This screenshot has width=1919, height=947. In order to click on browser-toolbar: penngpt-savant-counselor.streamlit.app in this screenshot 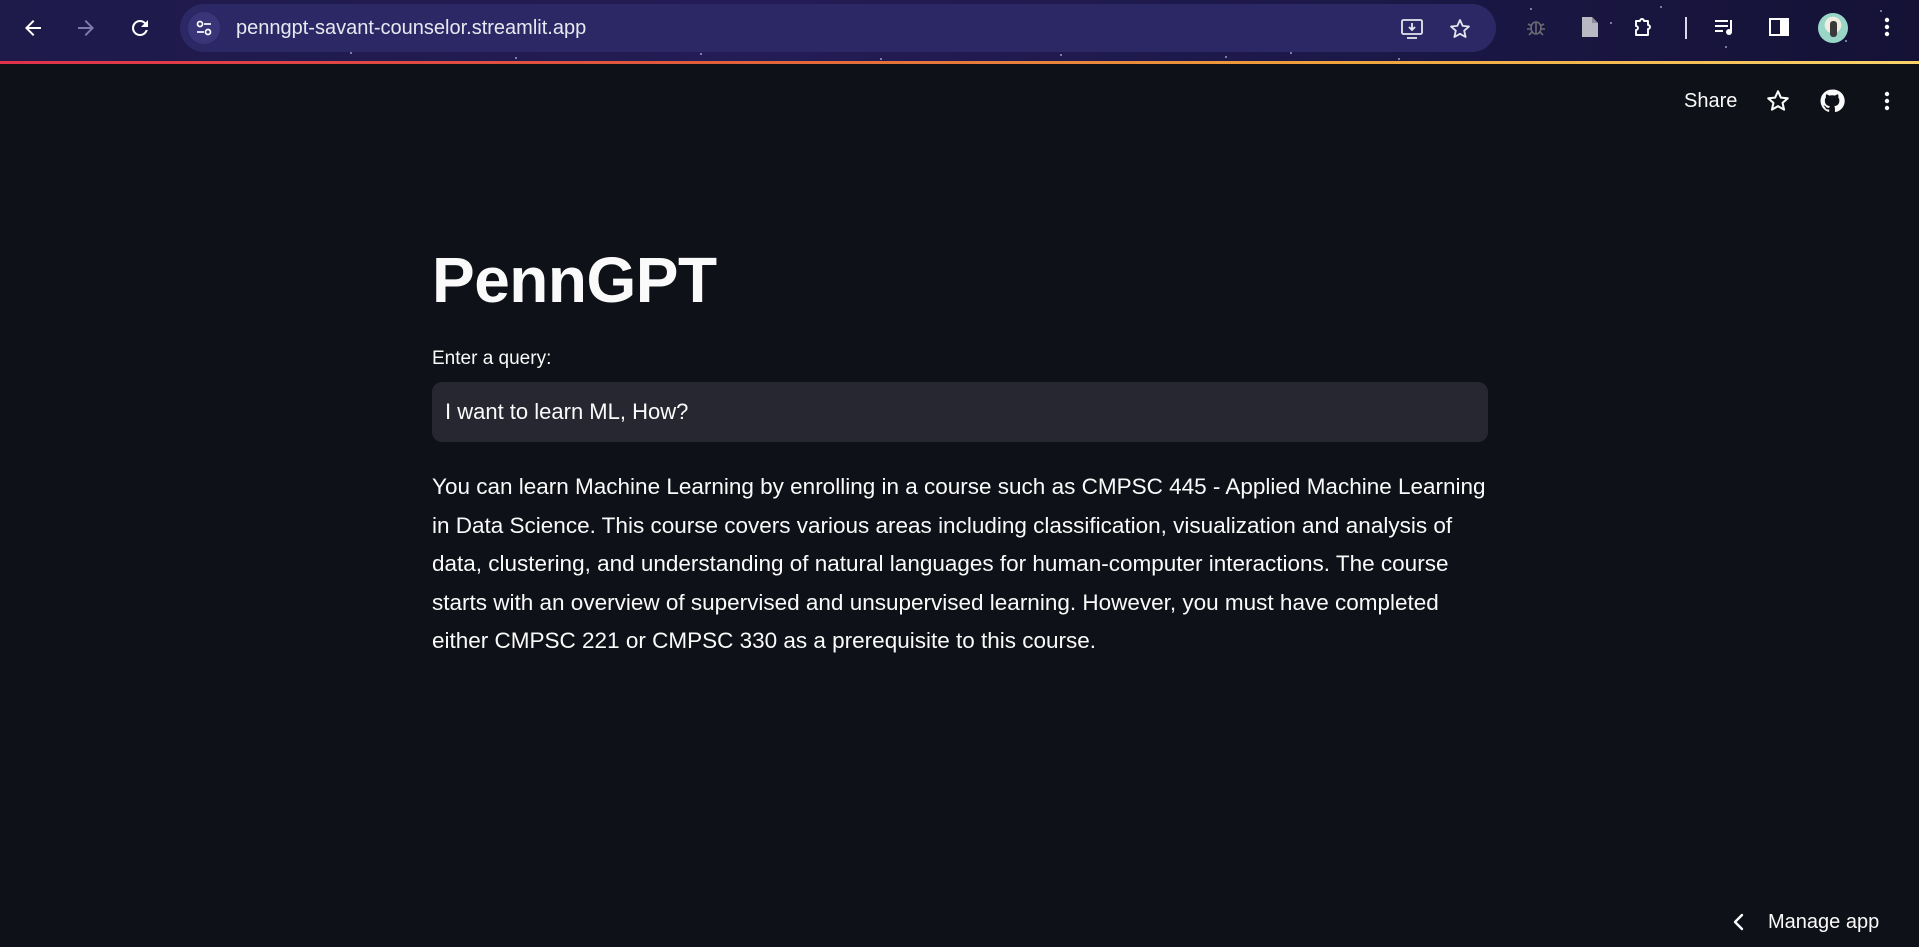, I will do `click(959, 31)`.